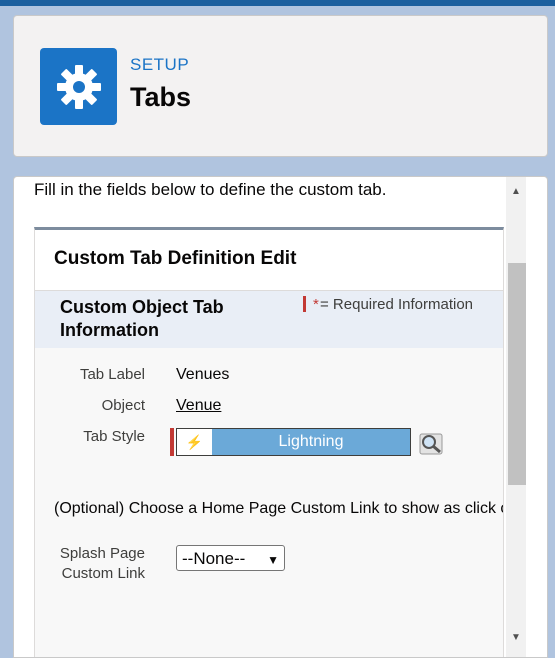 The height and width of the screenshot is (658, 555). I want to click on panel-title: Custom Tab Definition Edit, so click(175, 258).